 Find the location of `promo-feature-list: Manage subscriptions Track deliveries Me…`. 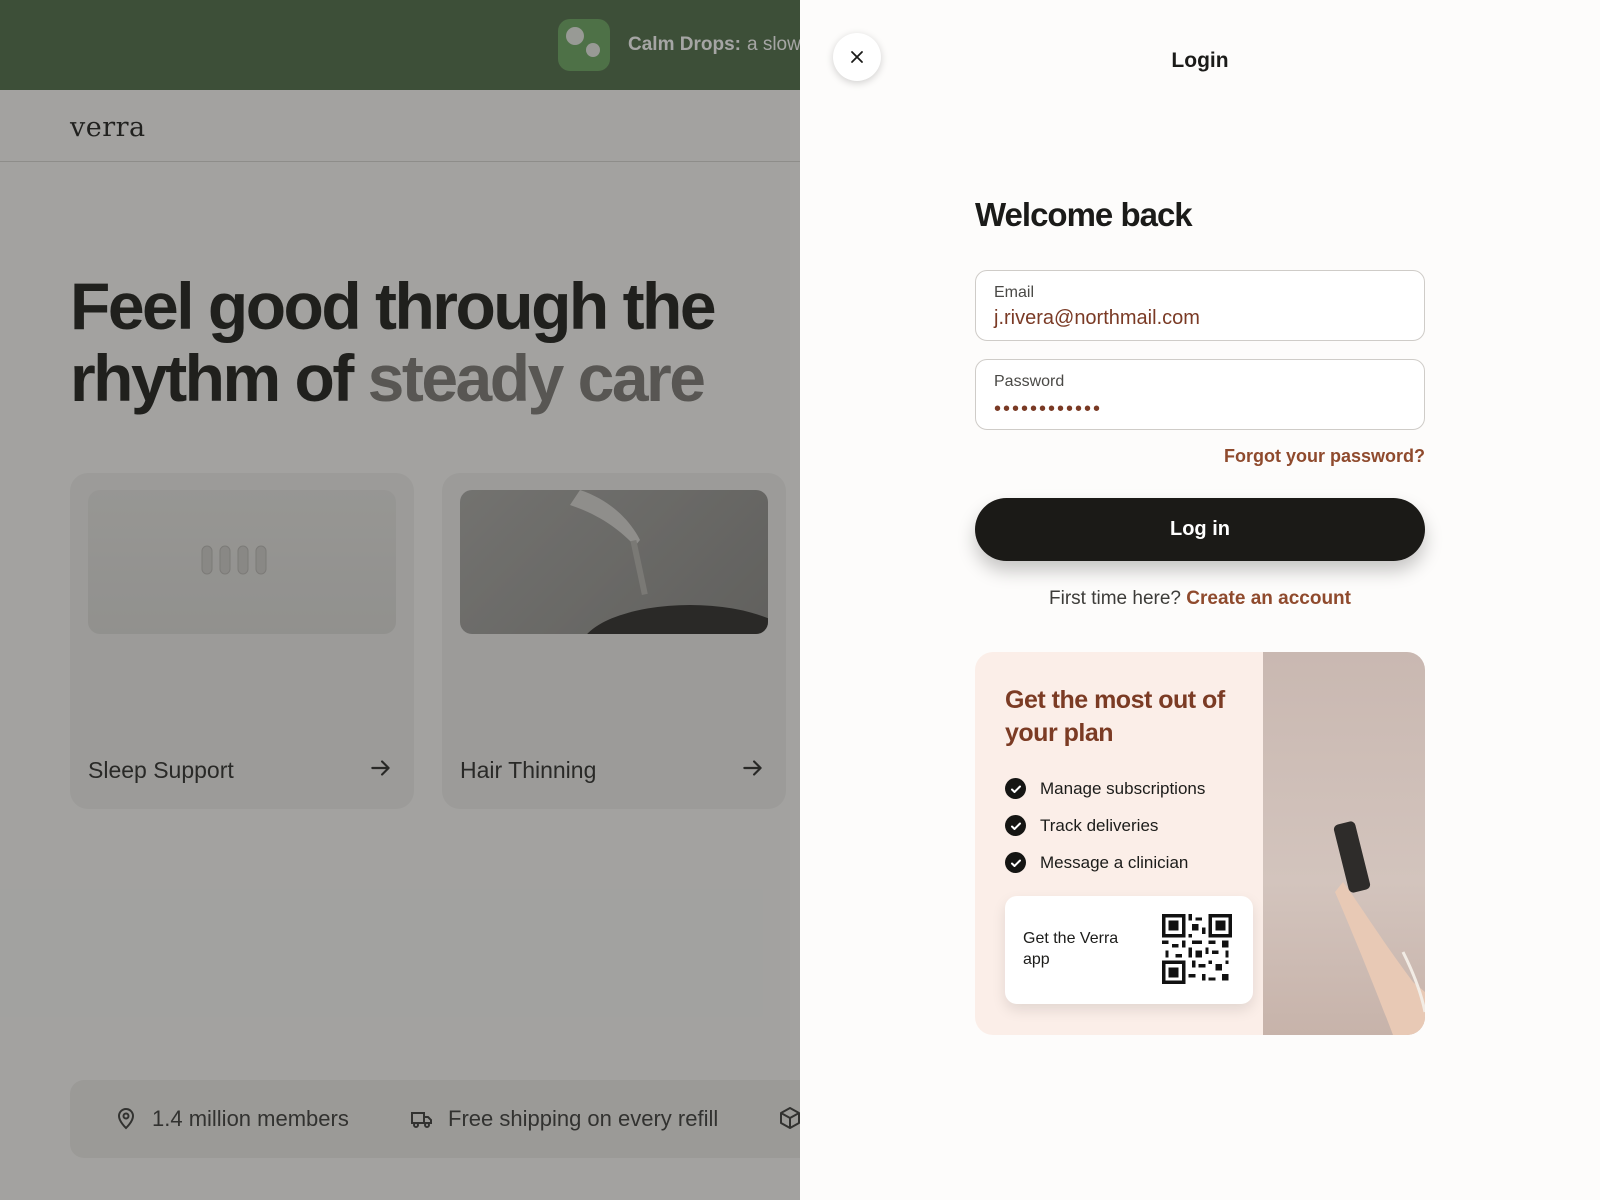

promo-feature-list: Manage subscriptions Track deliveries Me… is located at coordinates (1105, 825).